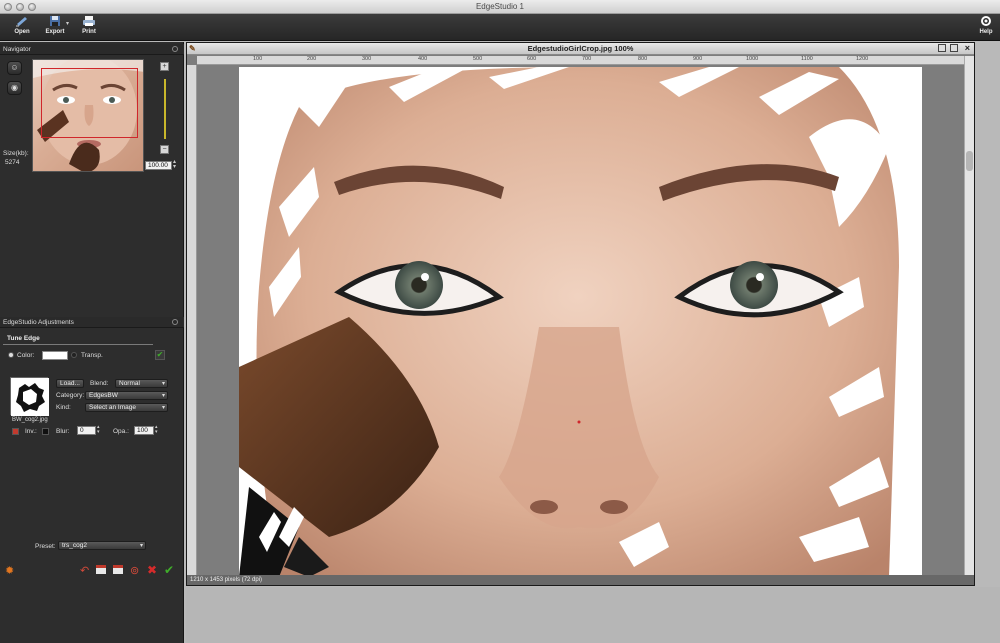 The width and height of the screenshot is (1000, 643). What do you see at coordinates (126, 395) in the screenshot?
I see `category-select: EdgesBW ▾` at bounding box center [126, 395].